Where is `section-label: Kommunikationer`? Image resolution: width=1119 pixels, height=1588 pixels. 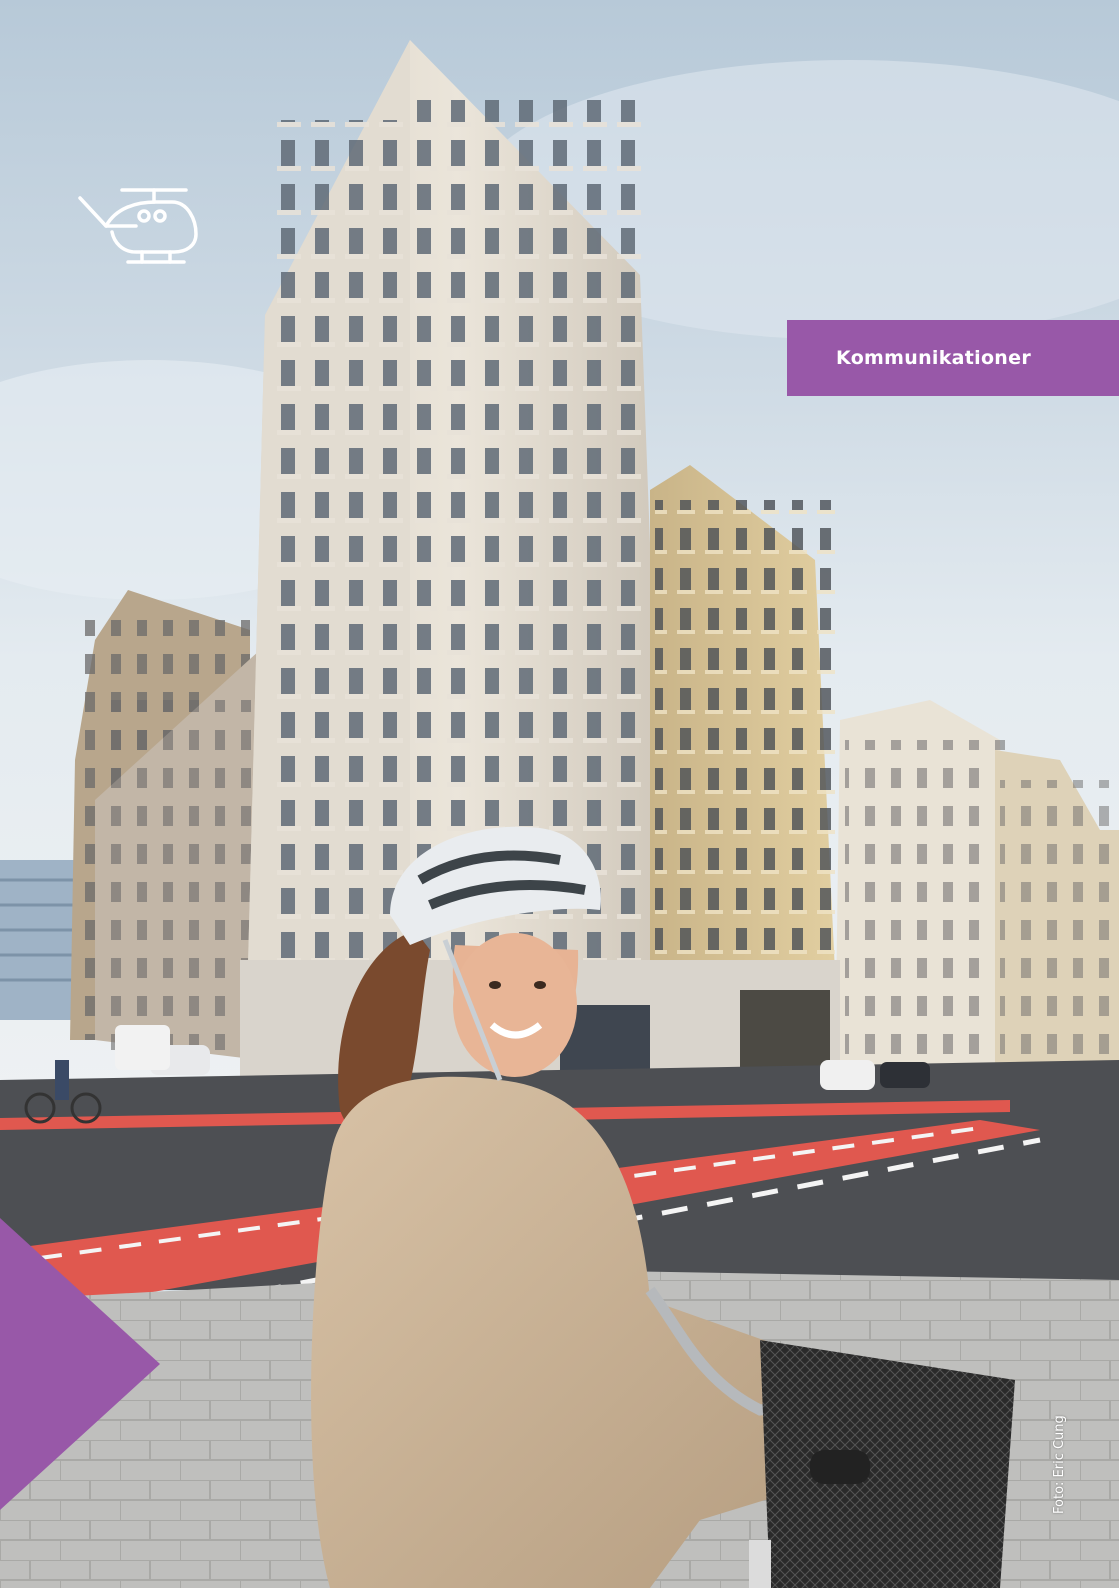
section-label: Kommunikationer is located at coordinates (953, 358).